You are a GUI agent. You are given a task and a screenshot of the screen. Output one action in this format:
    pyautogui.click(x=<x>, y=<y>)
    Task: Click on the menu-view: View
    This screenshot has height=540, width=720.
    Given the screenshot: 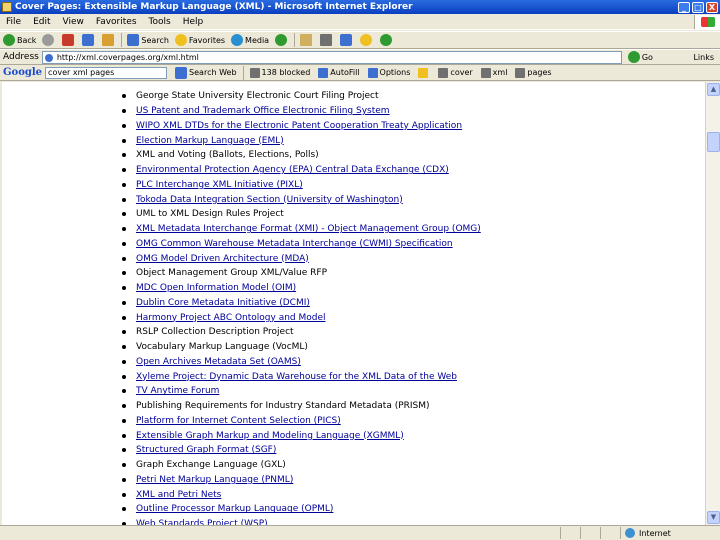 What is the action you would take?
    pyautogui.click(x=73, y=22)
    